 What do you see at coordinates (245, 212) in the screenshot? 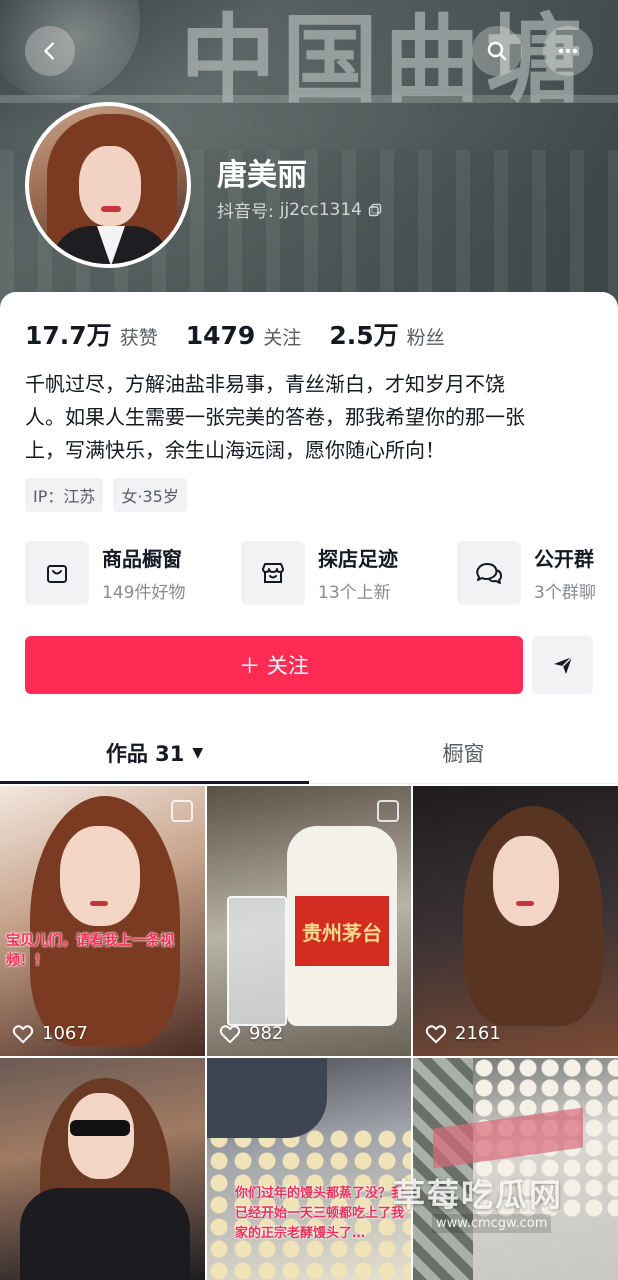
I see `douyin-id-label: 抖音号:` at bounding box center [245, 212].